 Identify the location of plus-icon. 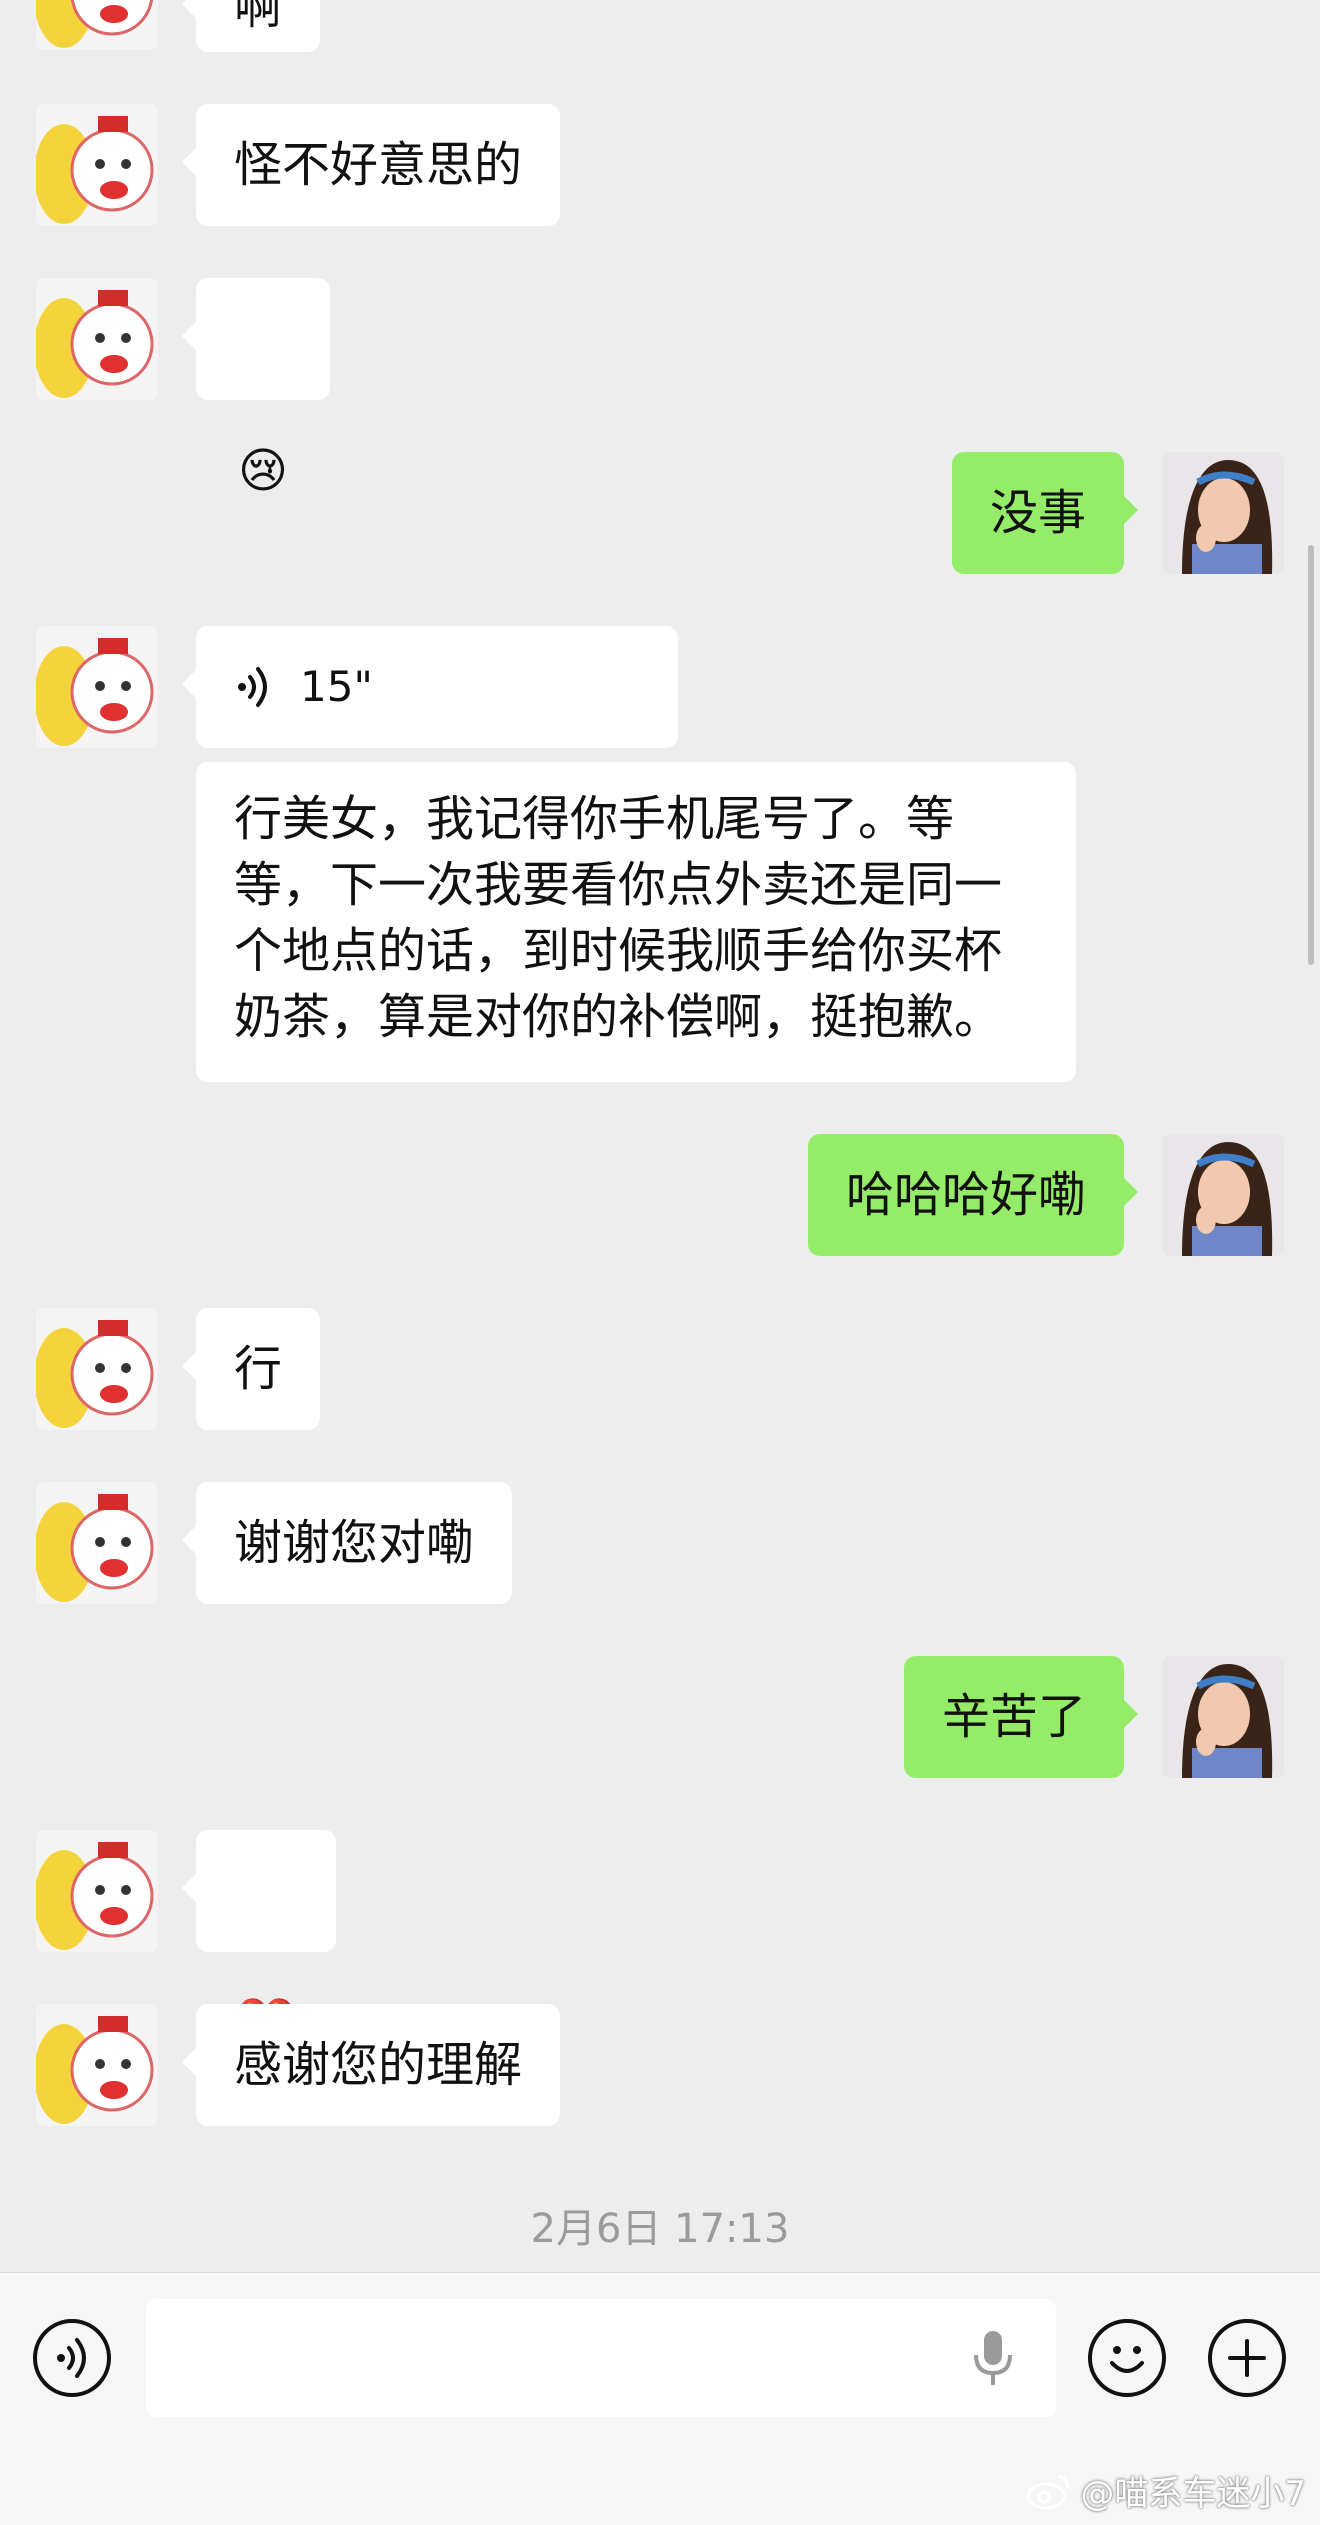
(1247, 2358).